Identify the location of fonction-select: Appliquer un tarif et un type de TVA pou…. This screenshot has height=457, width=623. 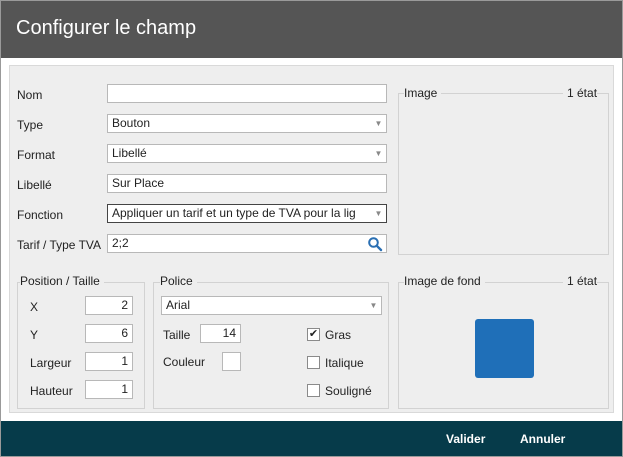
(247, 213).